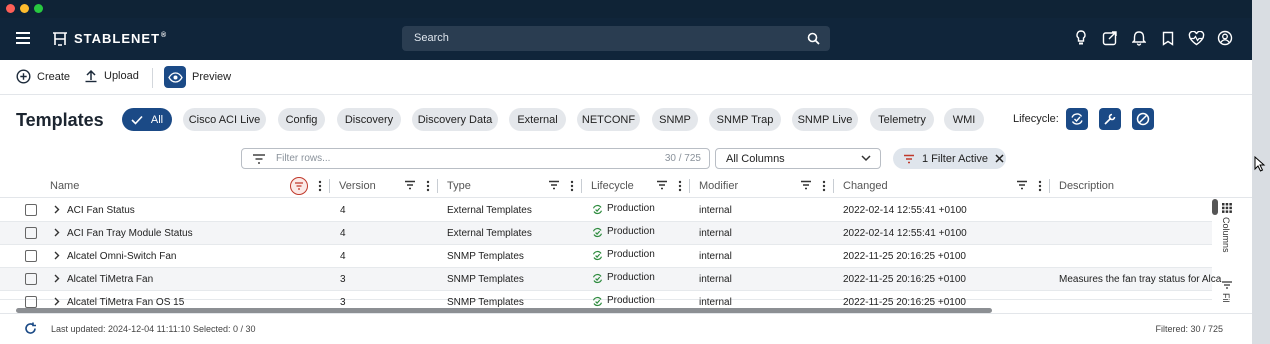 This screenshot has height=344, width=1270. What do you see at coordinates (369, 119) in the screenshot?
I see `chip-discovery: Discovery` at bounding box center [369, 119].